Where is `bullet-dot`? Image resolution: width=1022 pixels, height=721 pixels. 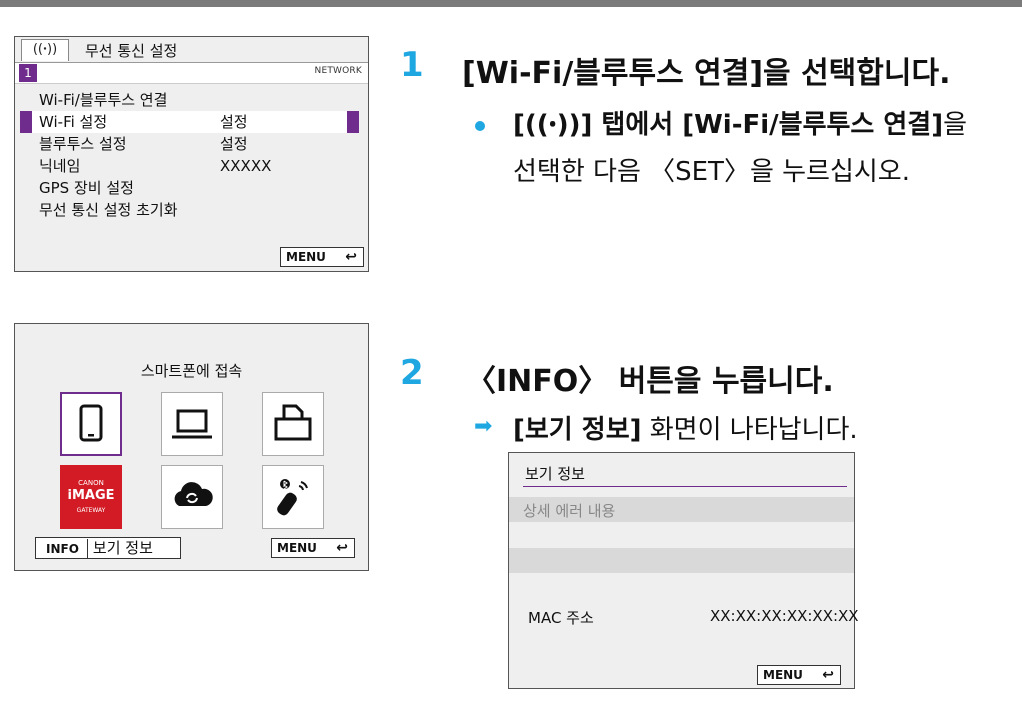
bullet-dot is located at coordinates (480, 126).